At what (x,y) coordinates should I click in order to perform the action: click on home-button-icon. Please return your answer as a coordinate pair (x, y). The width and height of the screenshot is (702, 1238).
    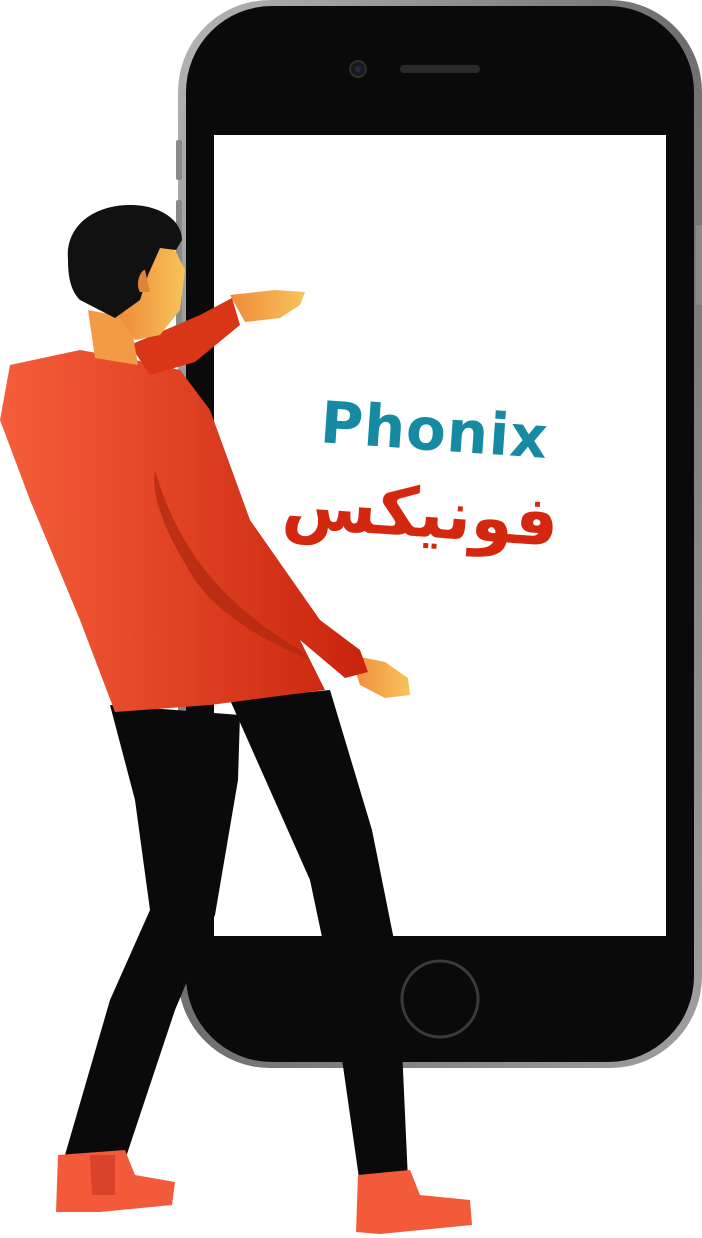
    Looking at the image, I should click on (440, 999).